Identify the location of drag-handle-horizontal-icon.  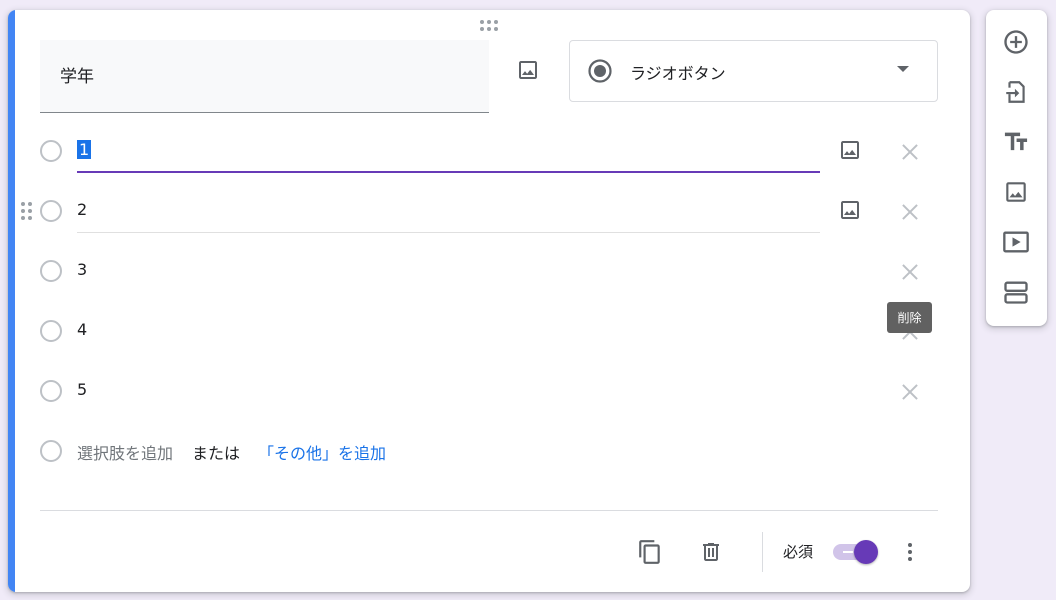
(490, 26).